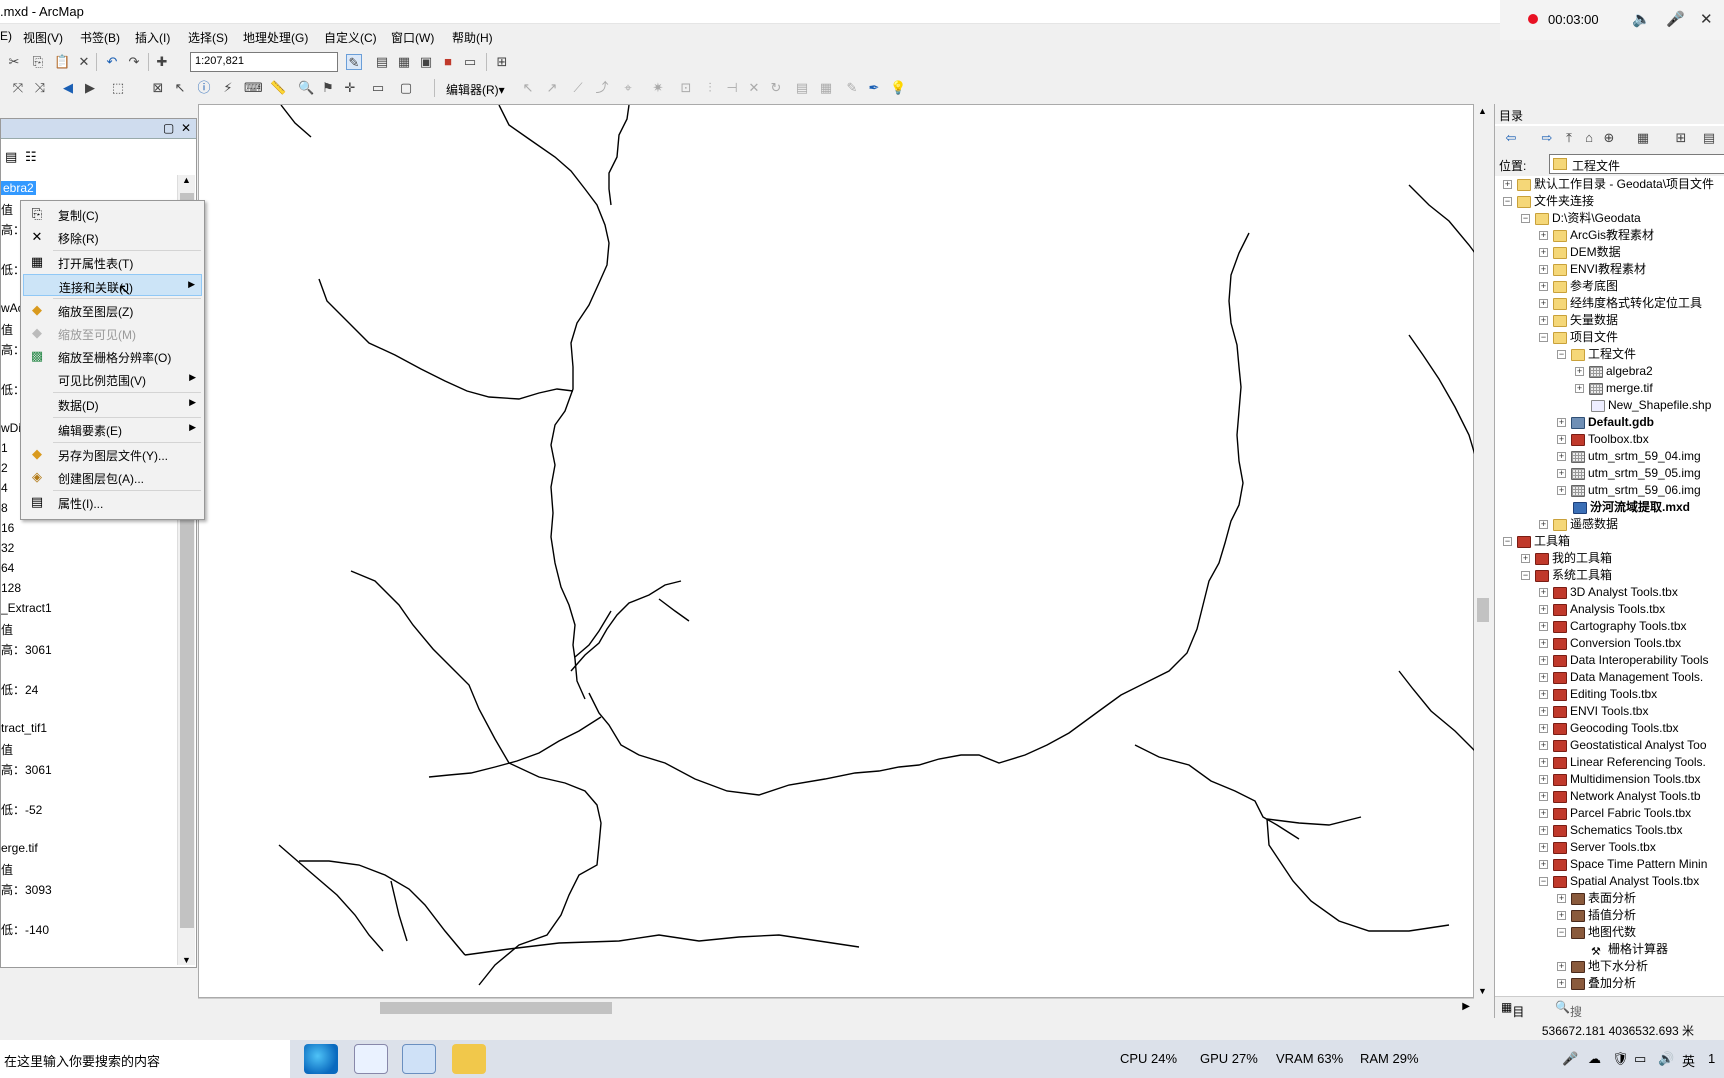  Describe the element at coordinates (253, 88) in the screenshot. I see `hyperlink-icon: ⌨` at that location.